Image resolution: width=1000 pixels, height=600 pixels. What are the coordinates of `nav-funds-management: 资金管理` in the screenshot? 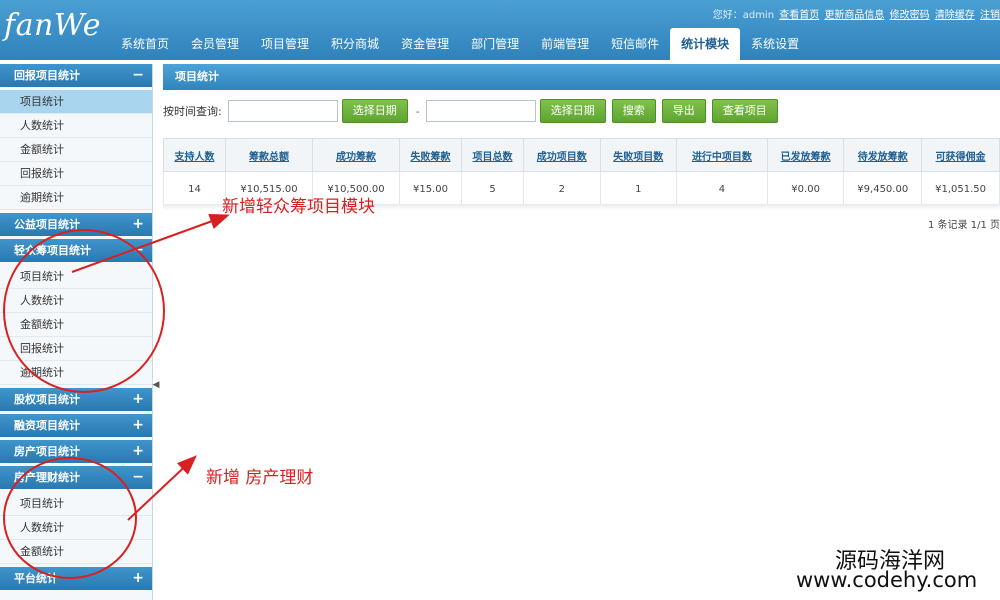 It's located at (425, 44).